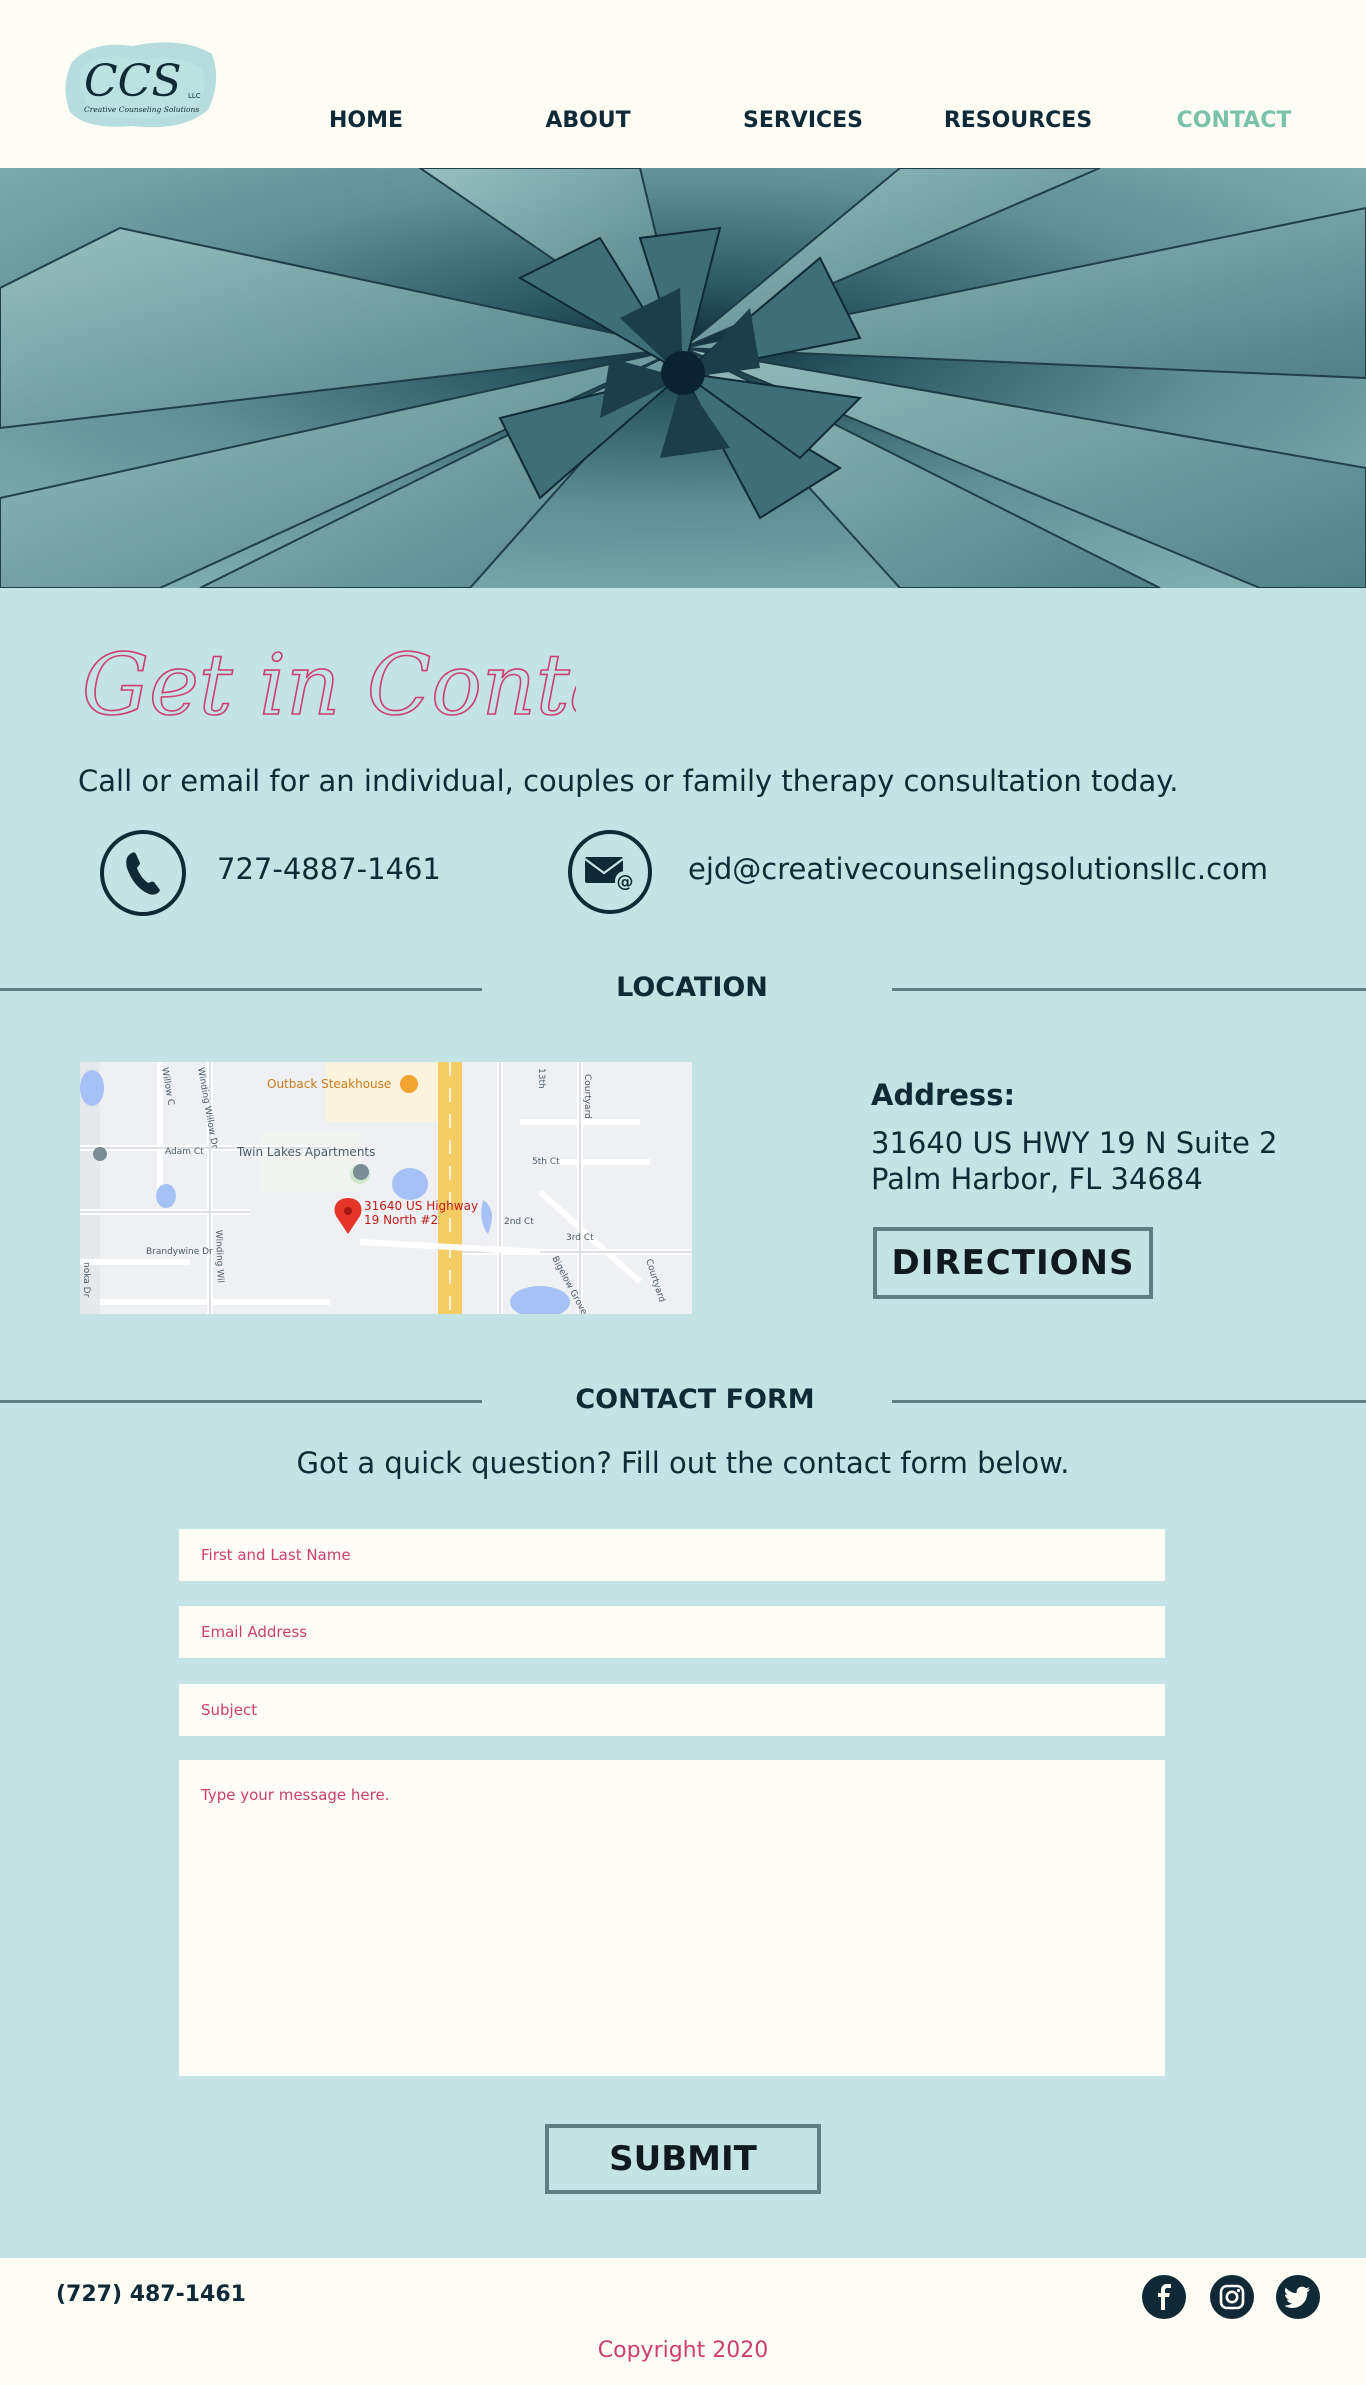  I want to click on address-line-2: Palm Harbor, FL 34684, so click(1037, 1179).